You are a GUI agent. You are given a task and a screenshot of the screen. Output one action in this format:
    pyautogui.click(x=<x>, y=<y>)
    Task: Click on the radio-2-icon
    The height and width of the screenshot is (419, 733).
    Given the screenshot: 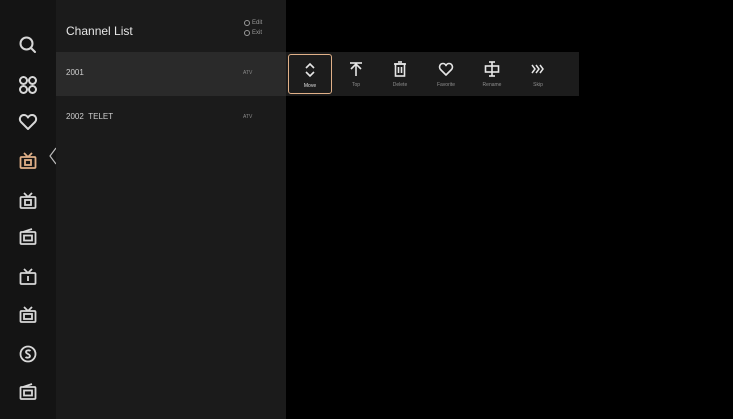 What is the action you would take?
    pyautogui.click(x=28, y=315)
    